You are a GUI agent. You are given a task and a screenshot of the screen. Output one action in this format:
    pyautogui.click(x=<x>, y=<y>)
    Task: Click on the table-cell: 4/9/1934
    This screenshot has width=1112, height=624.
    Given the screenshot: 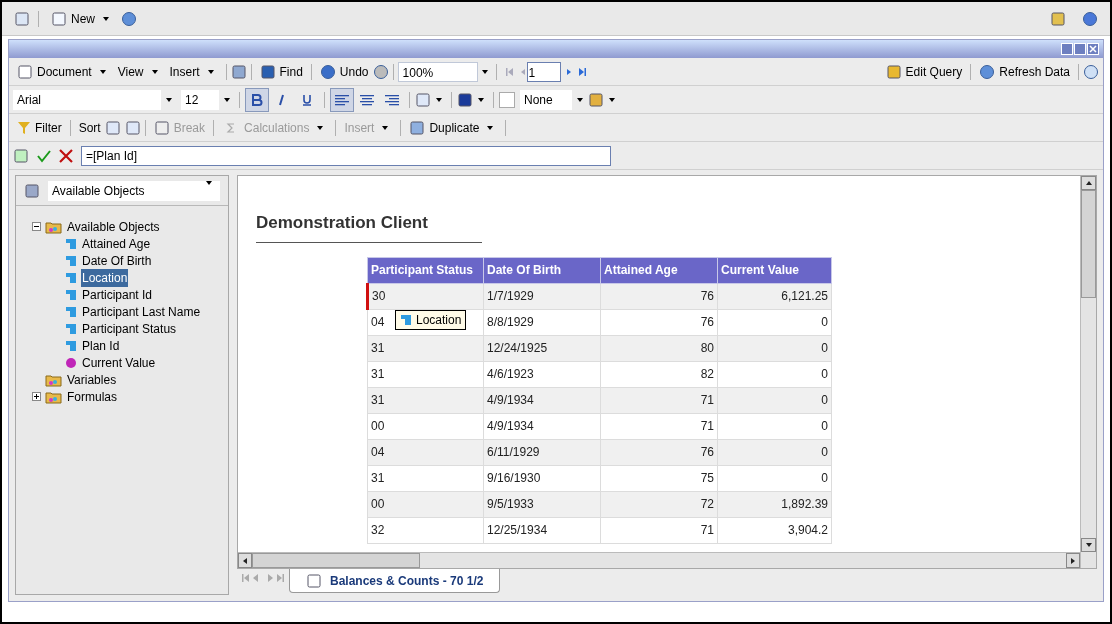 What is the action you would take?
    pyautogui.click(x=542, y=400)
    